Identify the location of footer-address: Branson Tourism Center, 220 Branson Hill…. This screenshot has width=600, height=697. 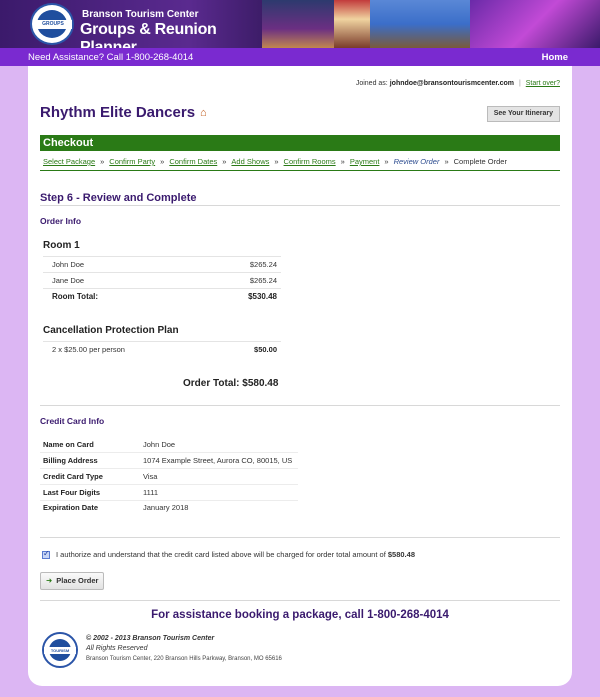
(184, 659).